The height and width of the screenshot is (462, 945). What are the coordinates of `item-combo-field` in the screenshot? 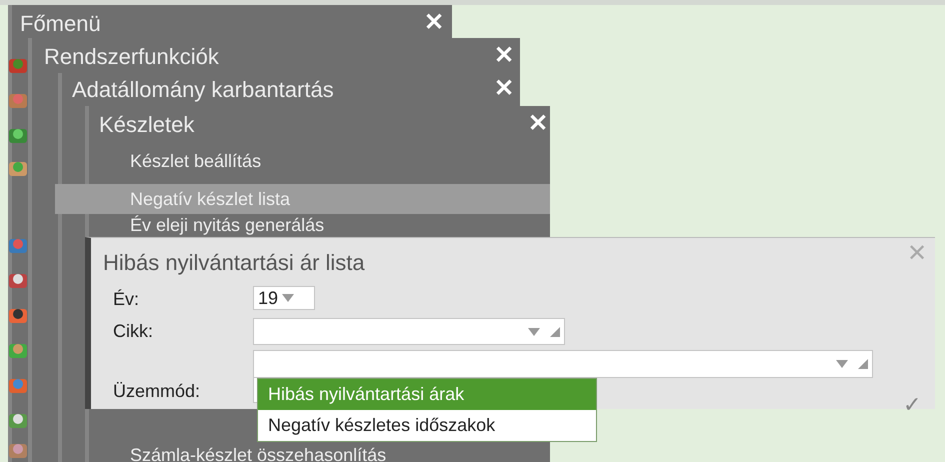 It's located at (409, 331).